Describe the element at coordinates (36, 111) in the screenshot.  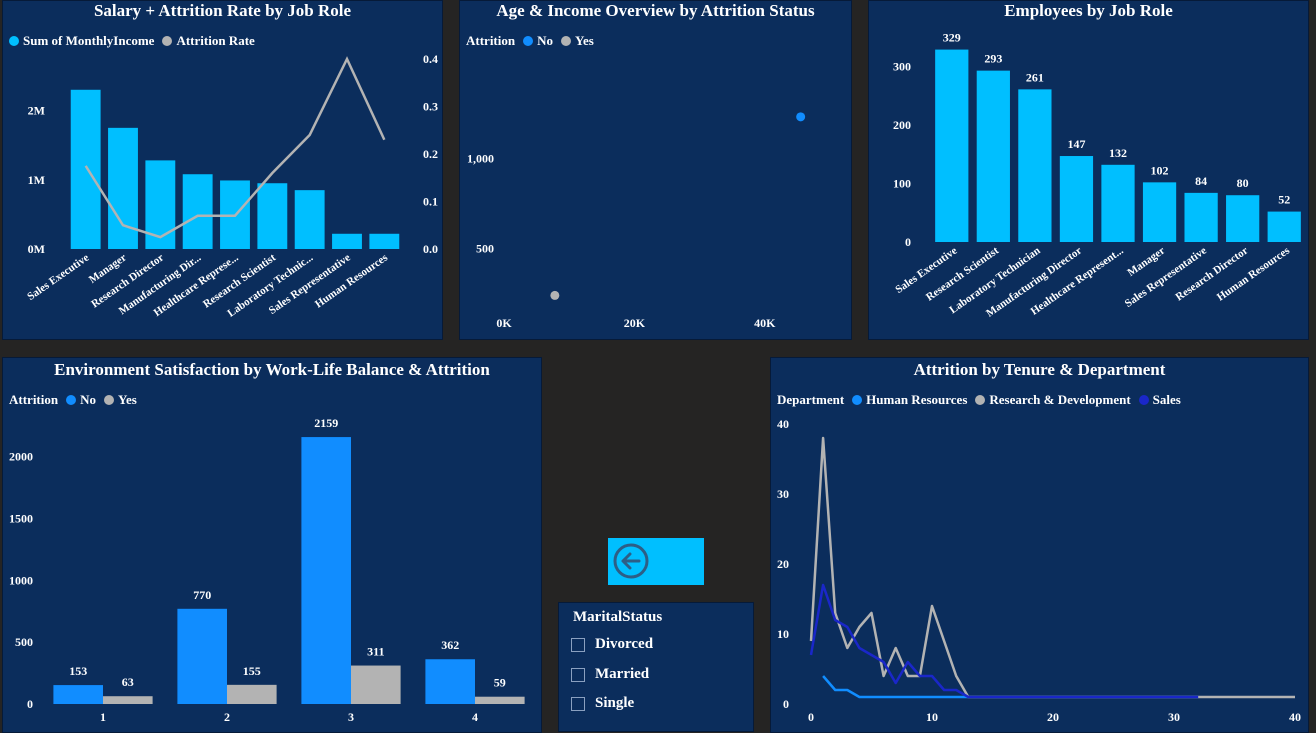
I see `y-tick-label: 2M` at that location.